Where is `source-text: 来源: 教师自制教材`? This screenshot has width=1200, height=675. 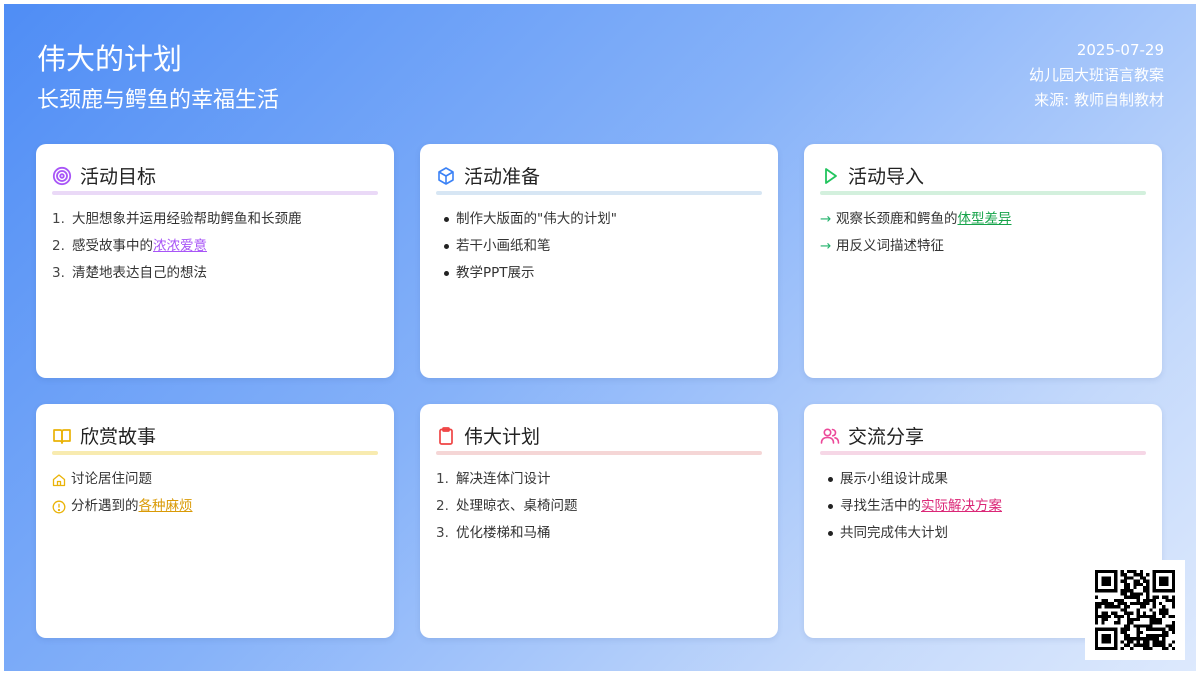
source-text: 来源: 教师自制教材 is located at coordinates (1099, 100).